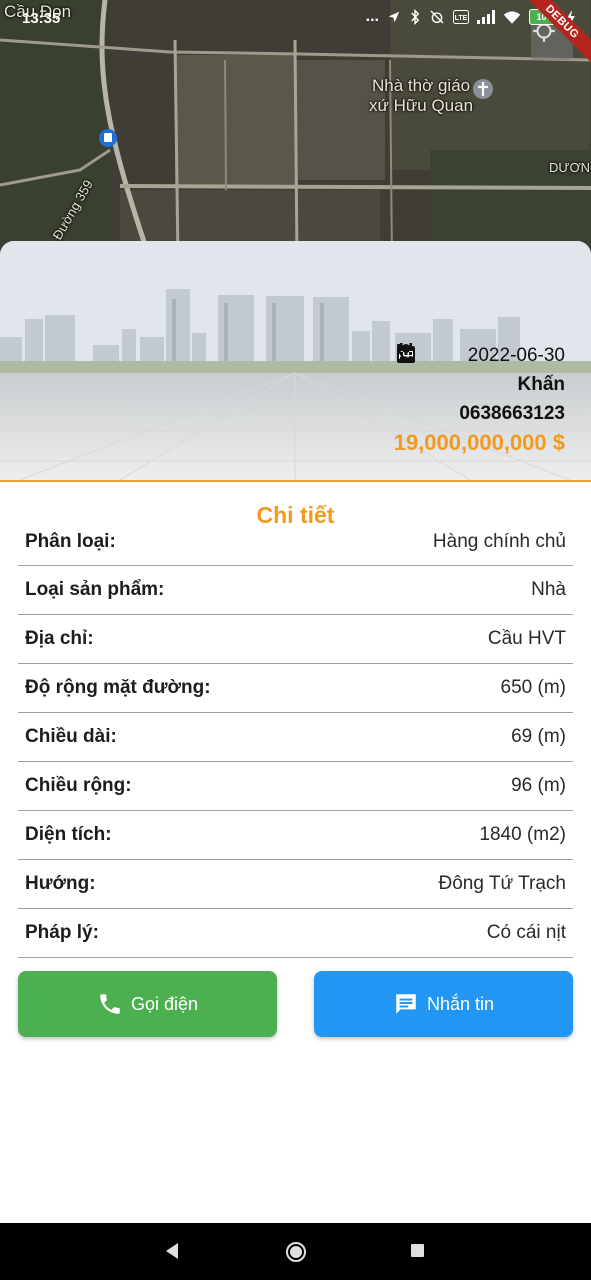 The height and width of the screenshot is (1280, 591). Describe the element at coordinates (164, 1003) in the screenshot. I see `call-button-label: Gọi điện` at that location.